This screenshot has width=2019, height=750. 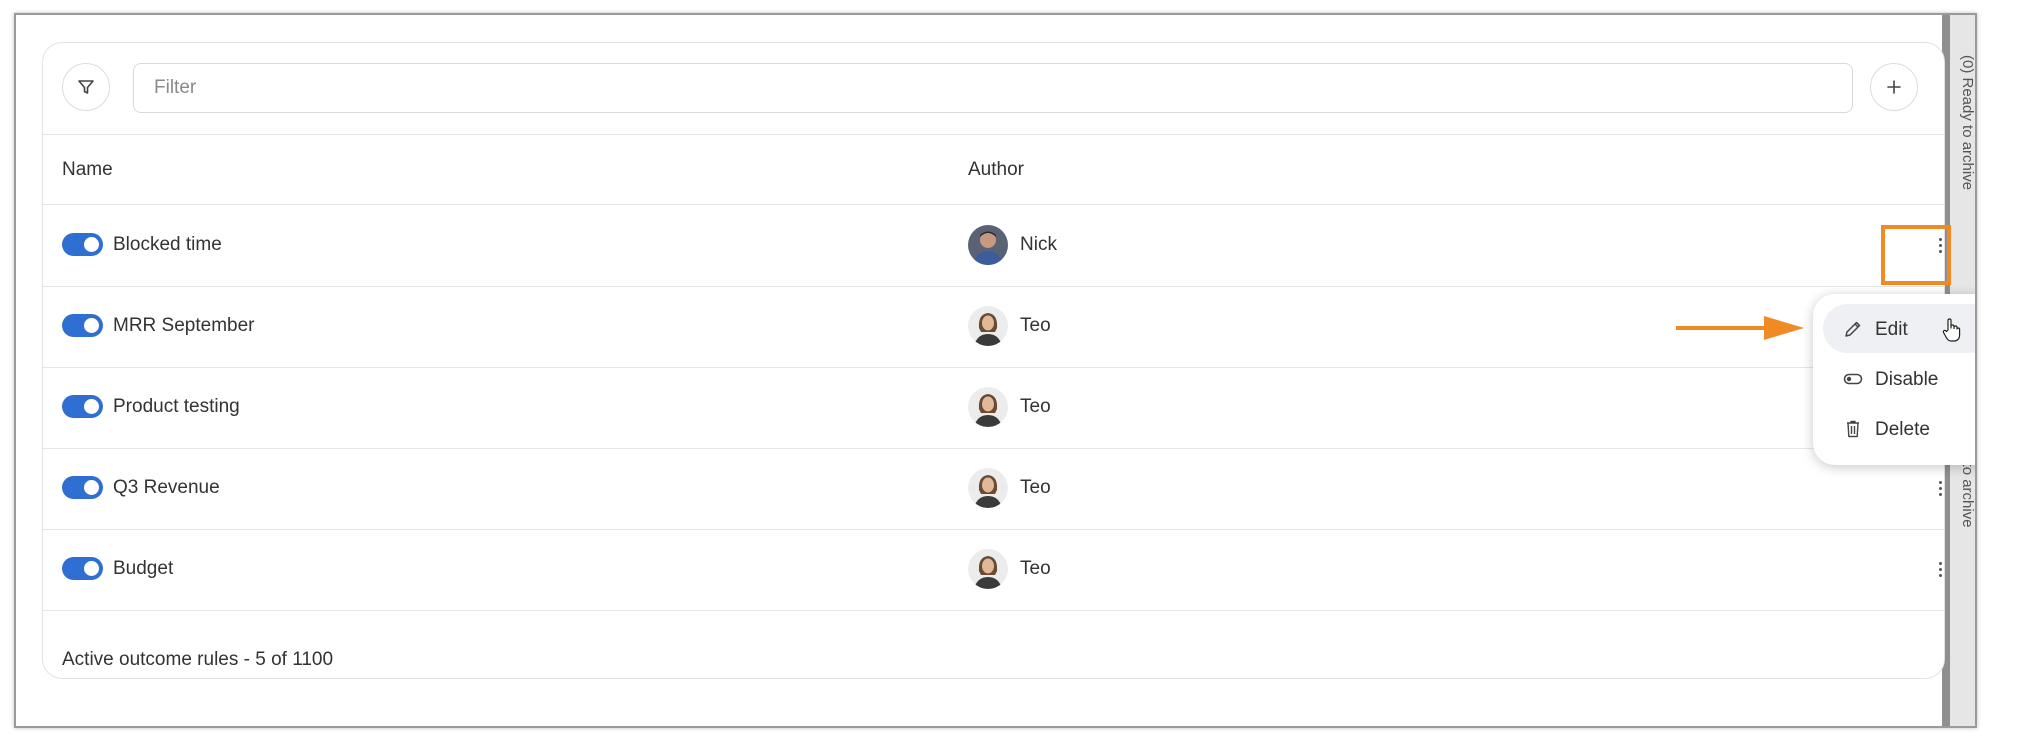 I want to click on toggle-off-icon, so click(x=1853, y=379).